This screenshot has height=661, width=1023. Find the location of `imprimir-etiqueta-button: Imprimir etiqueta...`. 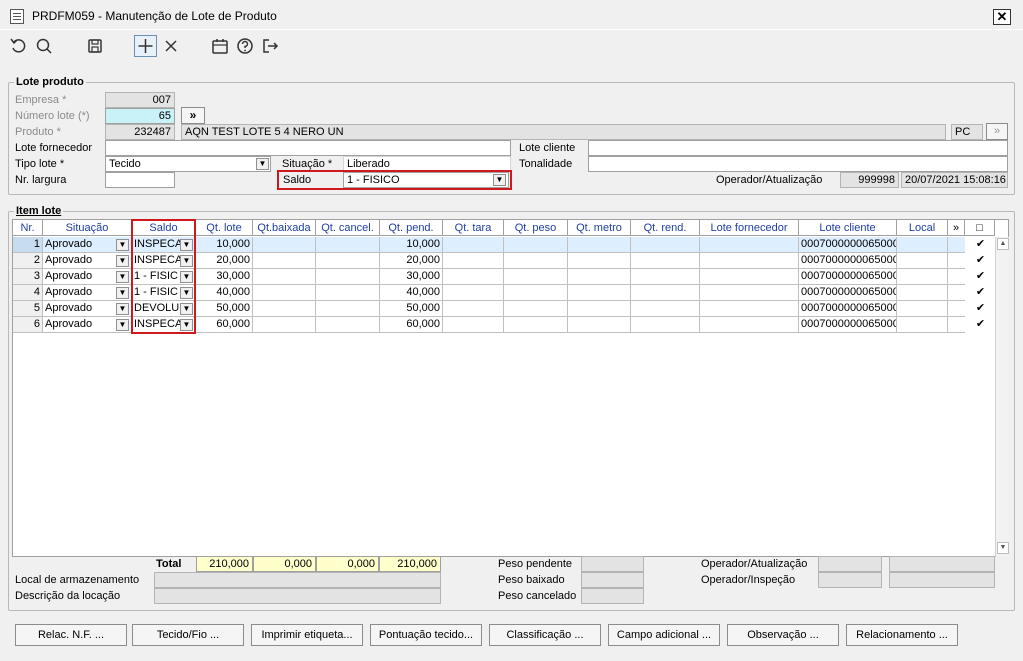

imprimir-etiqueta-button: Imprimir etiqueta... is located at coordinates (307, 635).